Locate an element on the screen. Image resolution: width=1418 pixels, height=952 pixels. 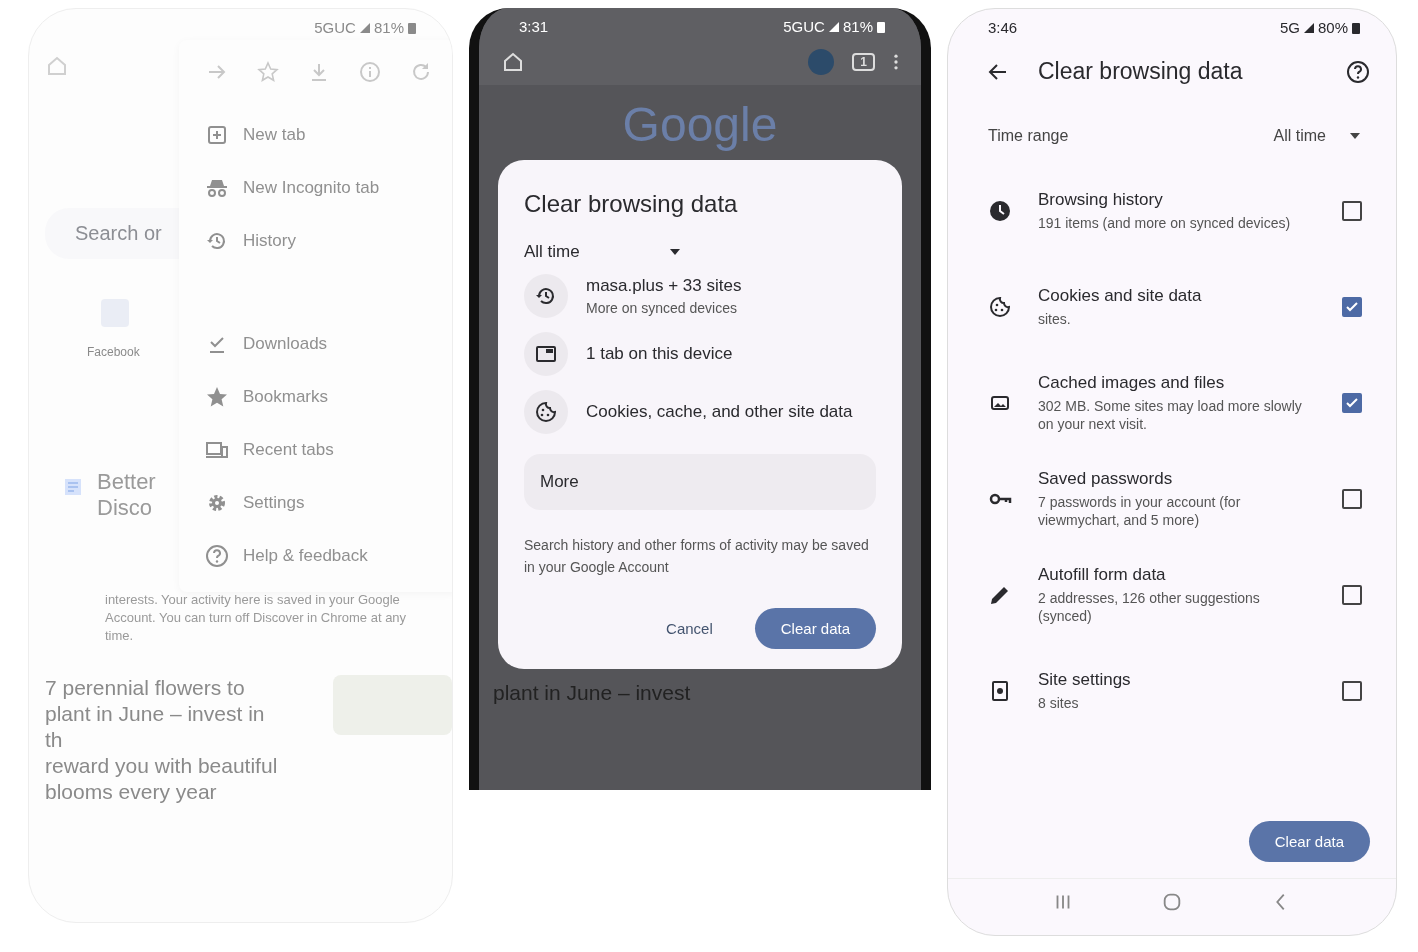
battery-level: 80% is located at coordinates (1332, 27).